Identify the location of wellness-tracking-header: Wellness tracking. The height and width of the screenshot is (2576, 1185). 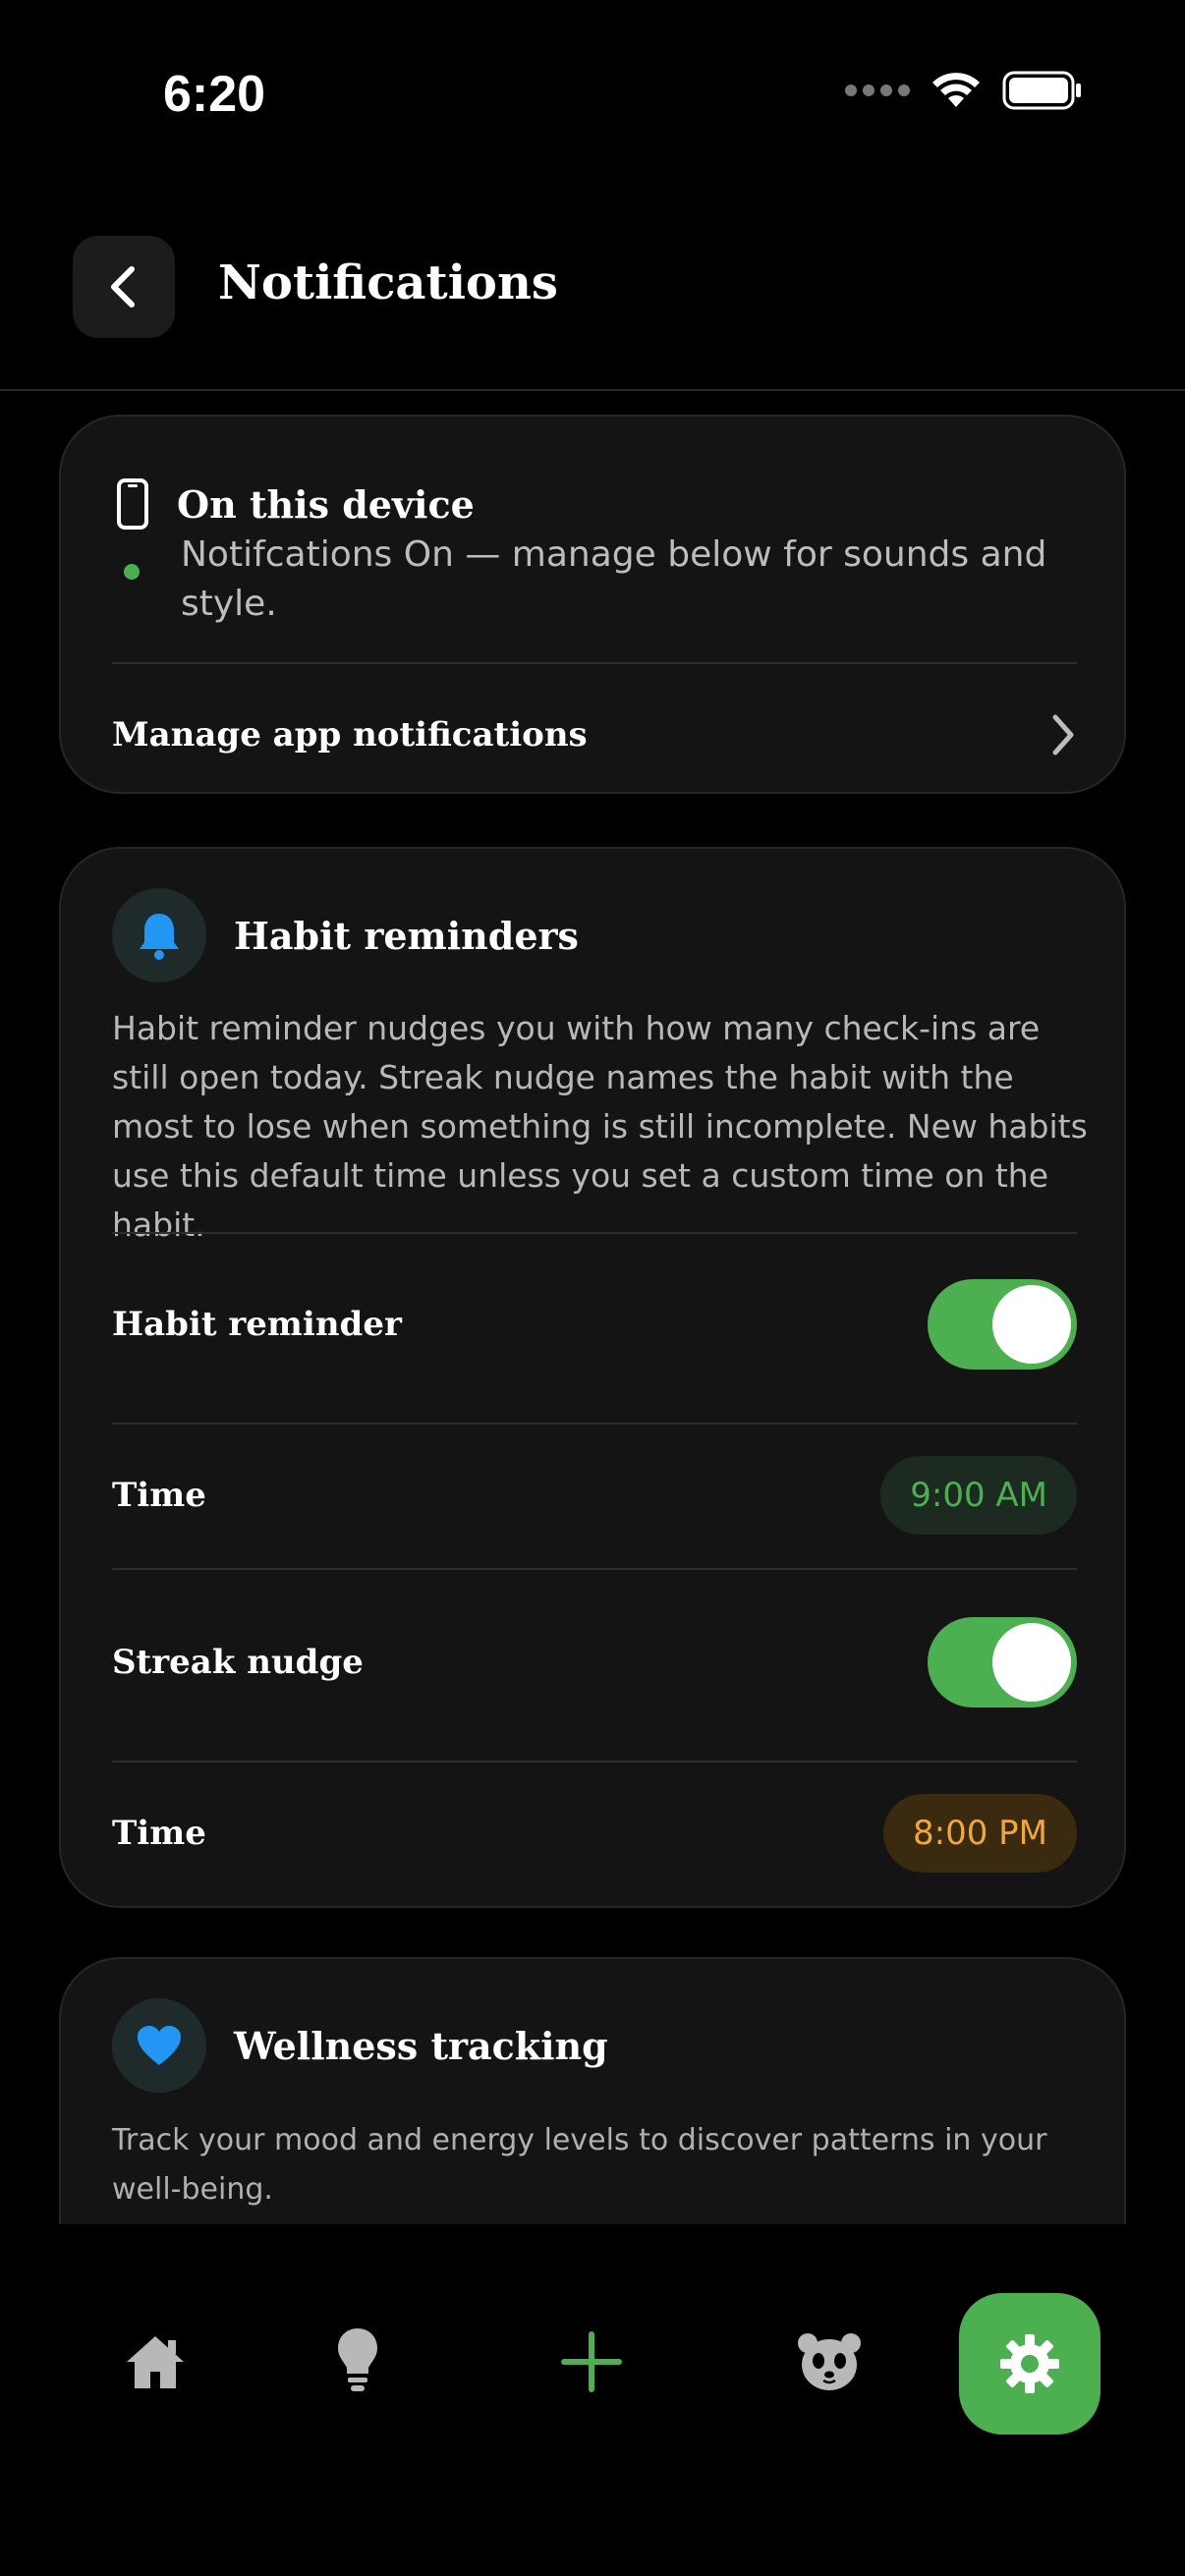
(360, 2045).